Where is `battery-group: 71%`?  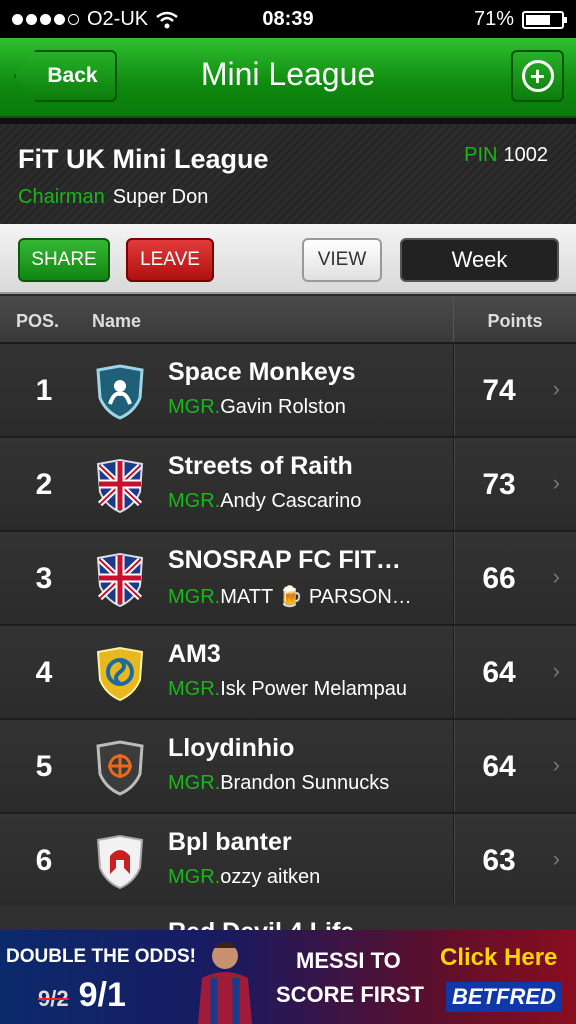
battery-group: 71% is located at coordinates (520, 19).